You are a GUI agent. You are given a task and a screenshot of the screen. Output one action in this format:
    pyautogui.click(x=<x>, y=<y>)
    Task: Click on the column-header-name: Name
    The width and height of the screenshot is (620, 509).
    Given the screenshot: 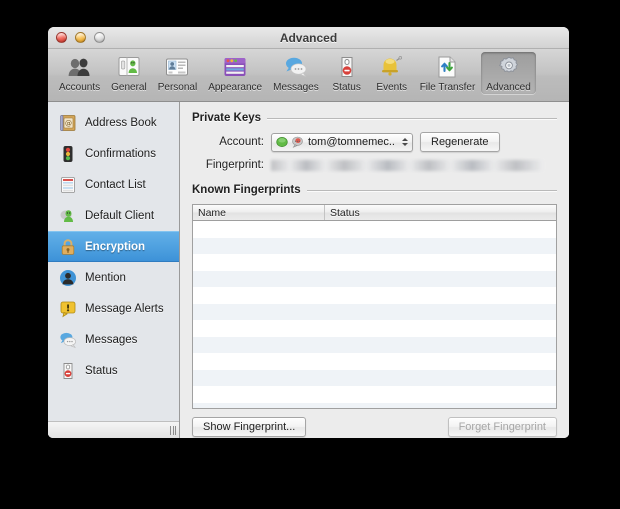 What is the action you would take?
    pyautogui.click(x=259, y=212)
    